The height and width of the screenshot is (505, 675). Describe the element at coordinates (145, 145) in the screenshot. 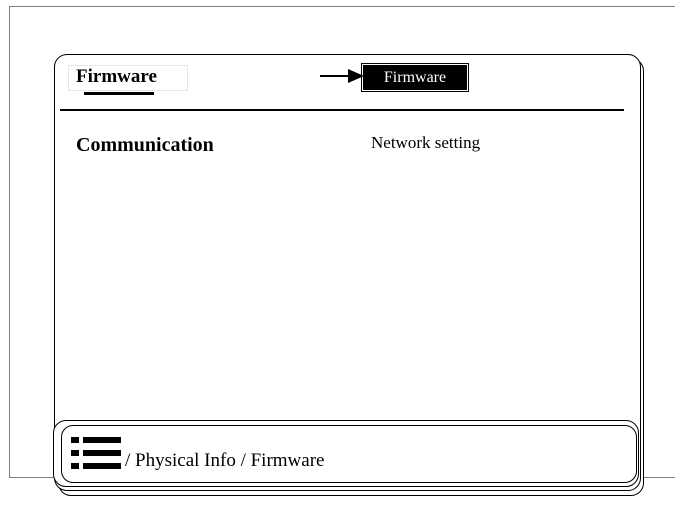

I see `row-label-communication: Communication` at that location.